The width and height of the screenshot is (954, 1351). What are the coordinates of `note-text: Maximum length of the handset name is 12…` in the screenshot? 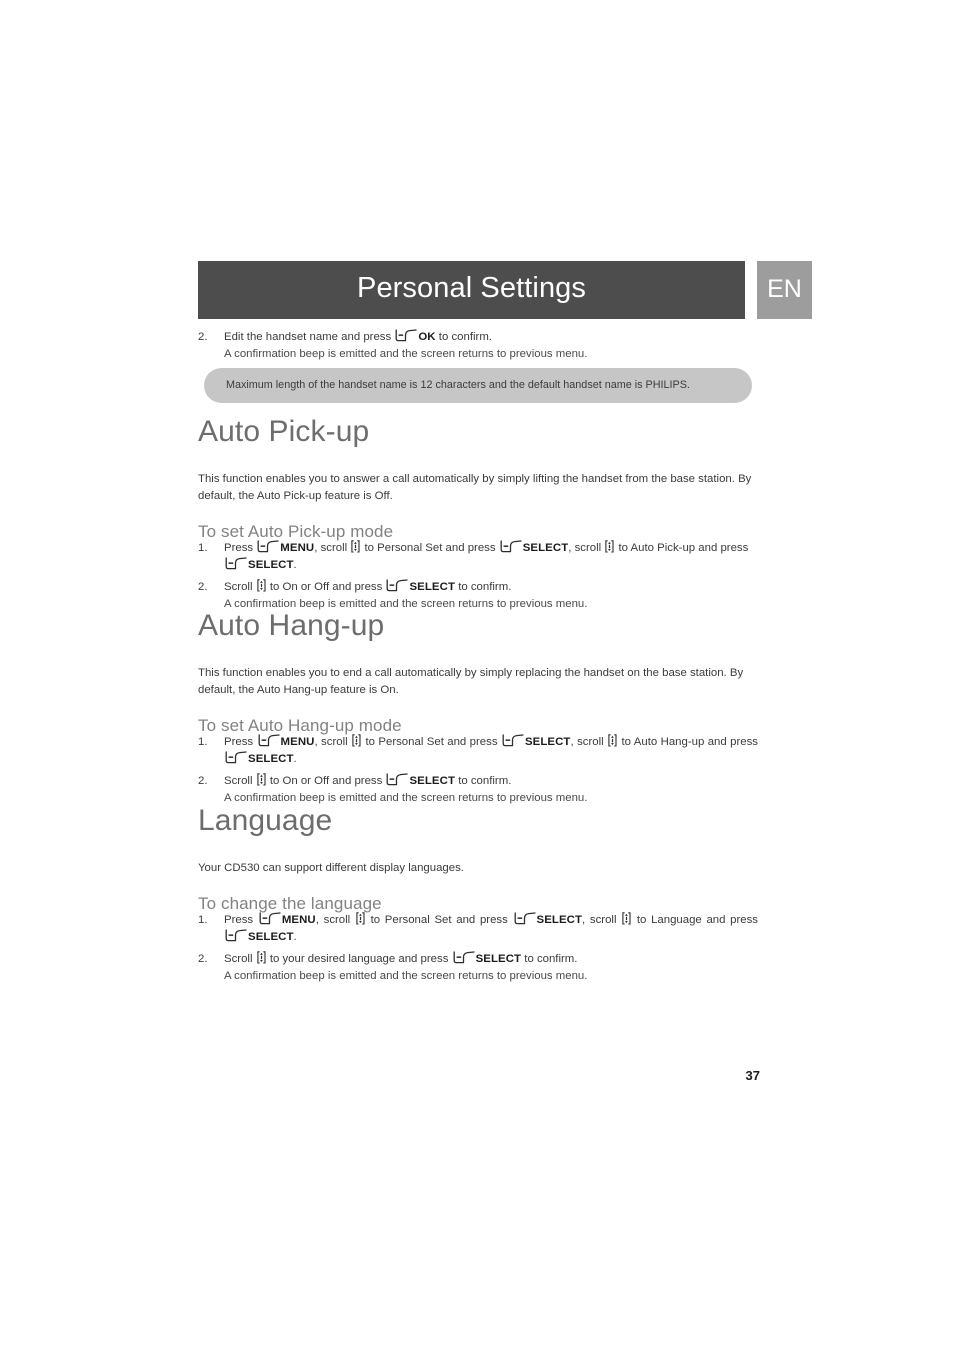 It's located at (458, 385).